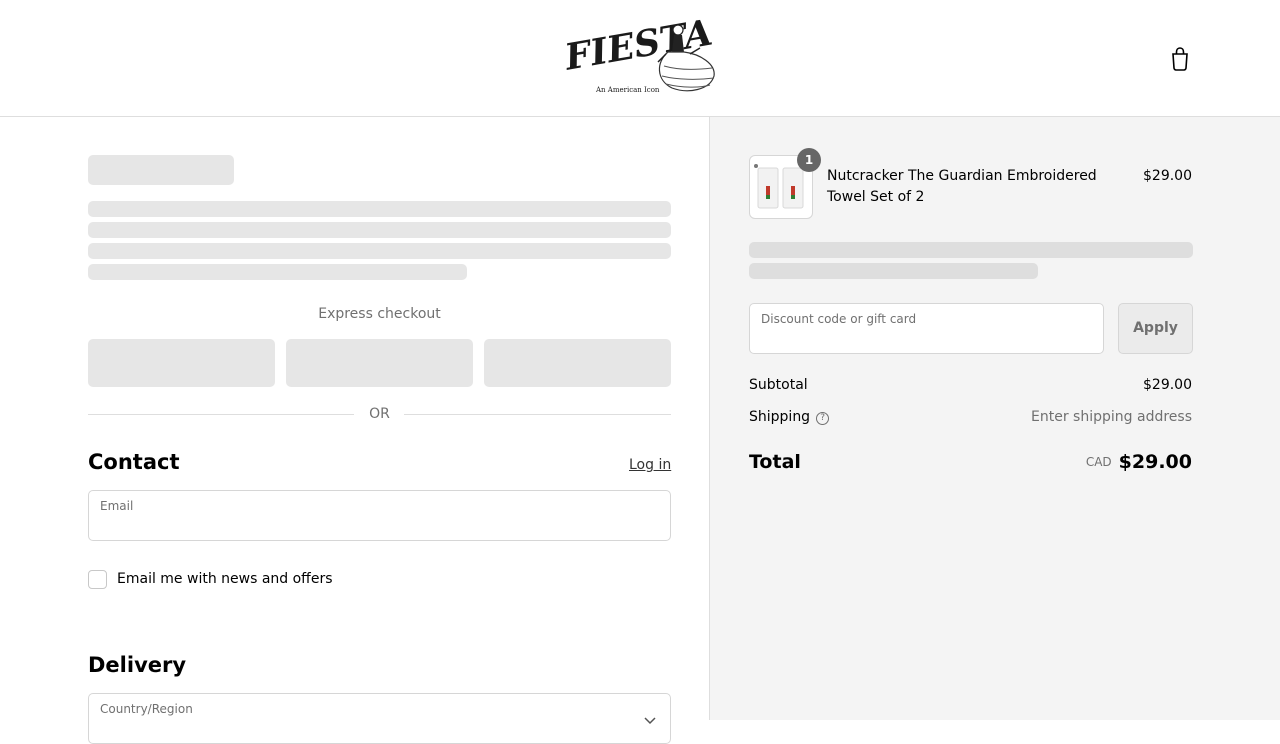 The height and width of the screenshot is (744, 1280). Describe the element at coordinates (379, 314) in the screenshot. I see `express-checkout-label: Express checkout` at that location.